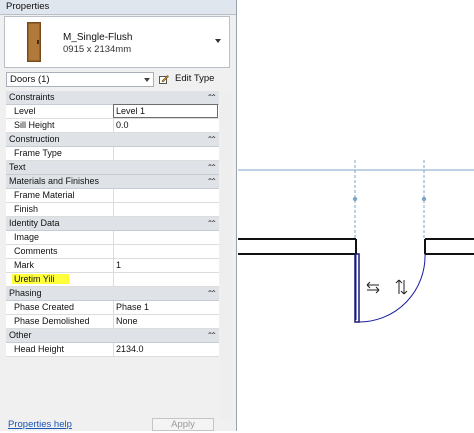 The width and height of the screenshot is (474, 433). I want to click on property-name: Finish, so click(26, 209).